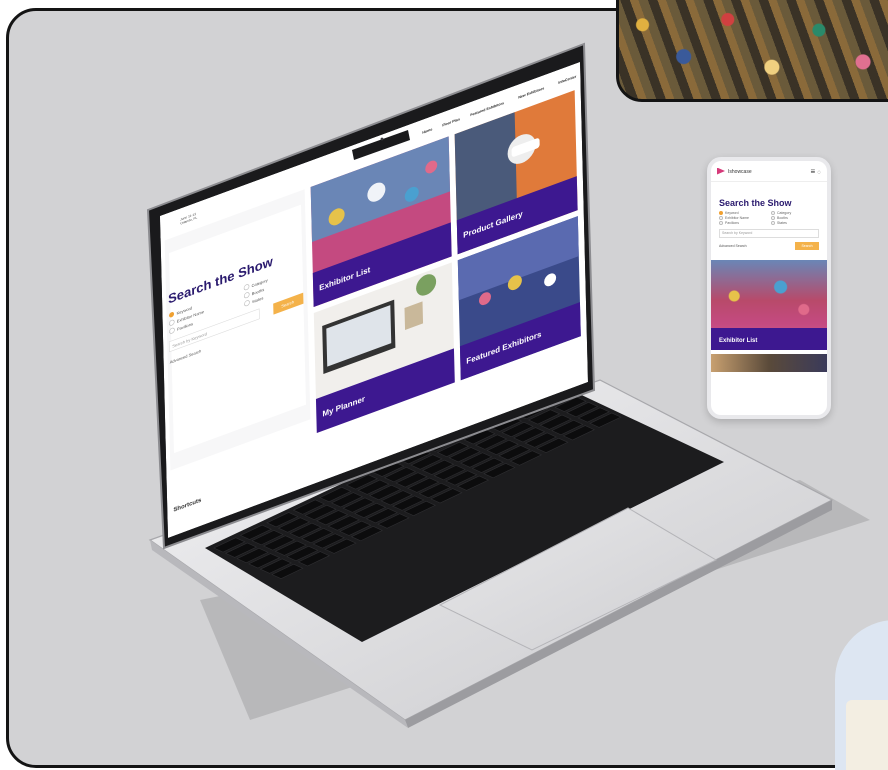 The image size is (888, 770). Describe the element at coordinates (743, 223) in the screenshot. I see `mobile-option-pavilions: Pavilions` at that location.